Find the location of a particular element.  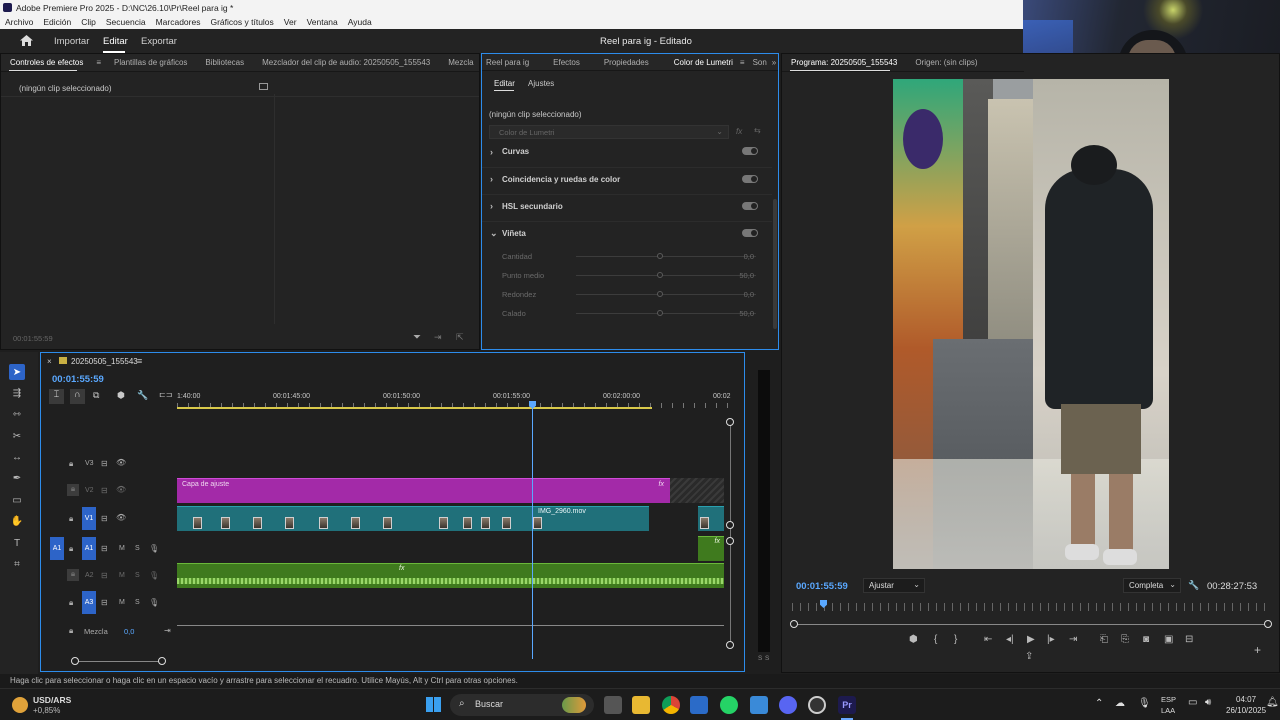

export-tab: Exportar is located at coordinates (159, 41).